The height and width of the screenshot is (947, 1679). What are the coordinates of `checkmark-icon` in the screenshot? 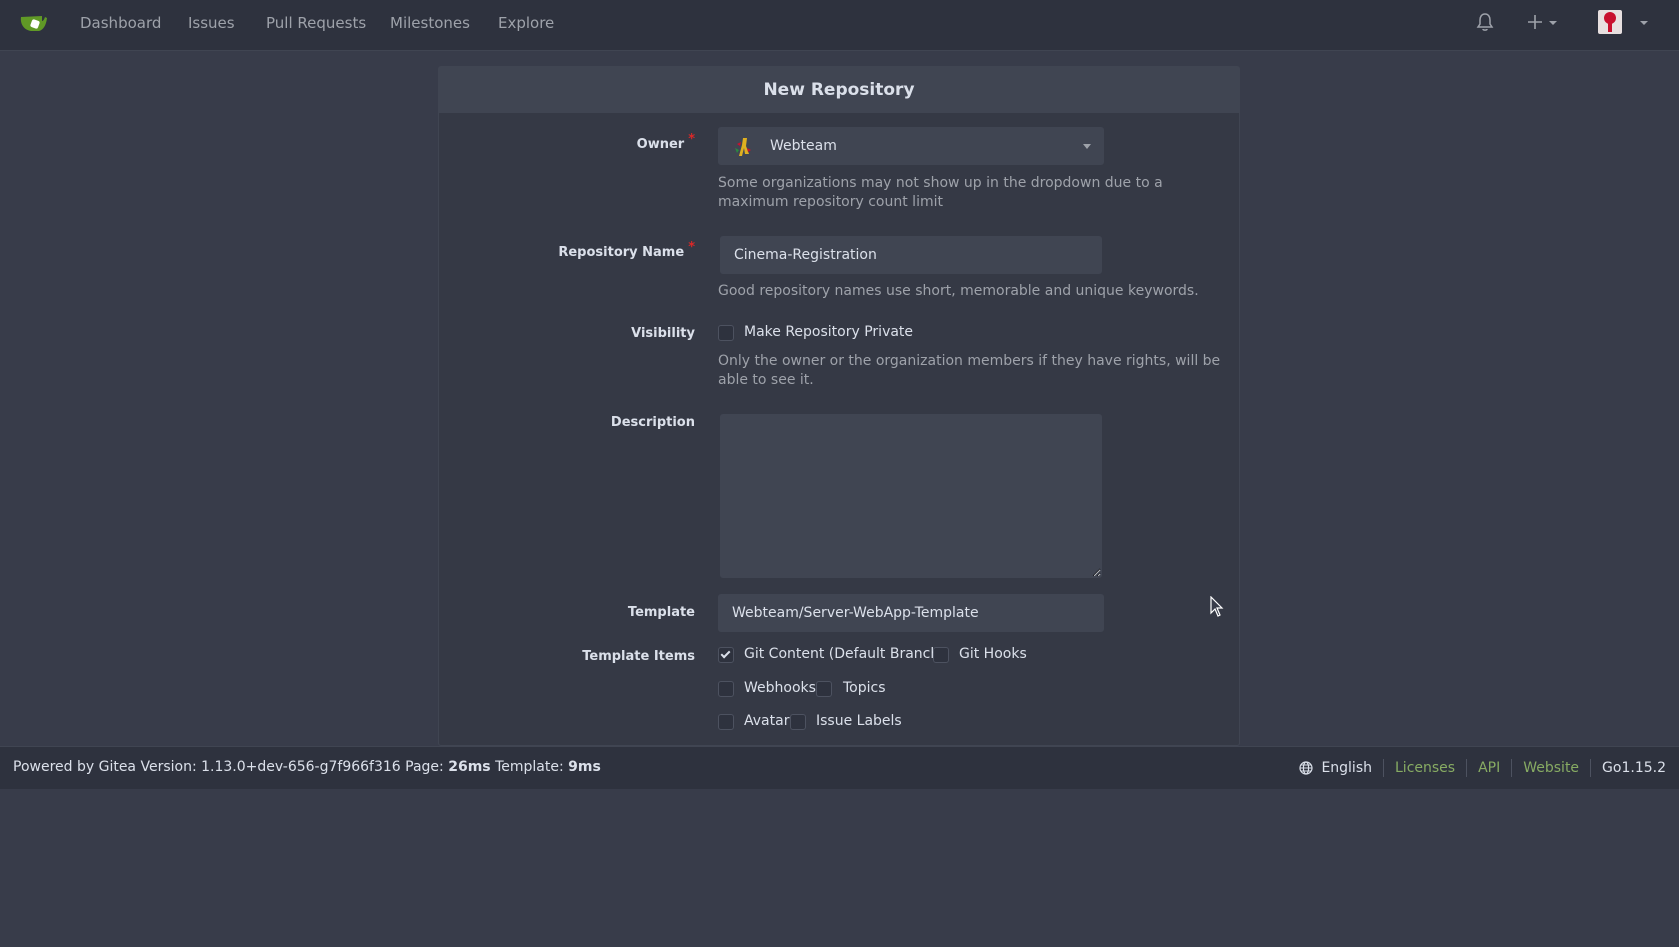 It's located at (725, 653).